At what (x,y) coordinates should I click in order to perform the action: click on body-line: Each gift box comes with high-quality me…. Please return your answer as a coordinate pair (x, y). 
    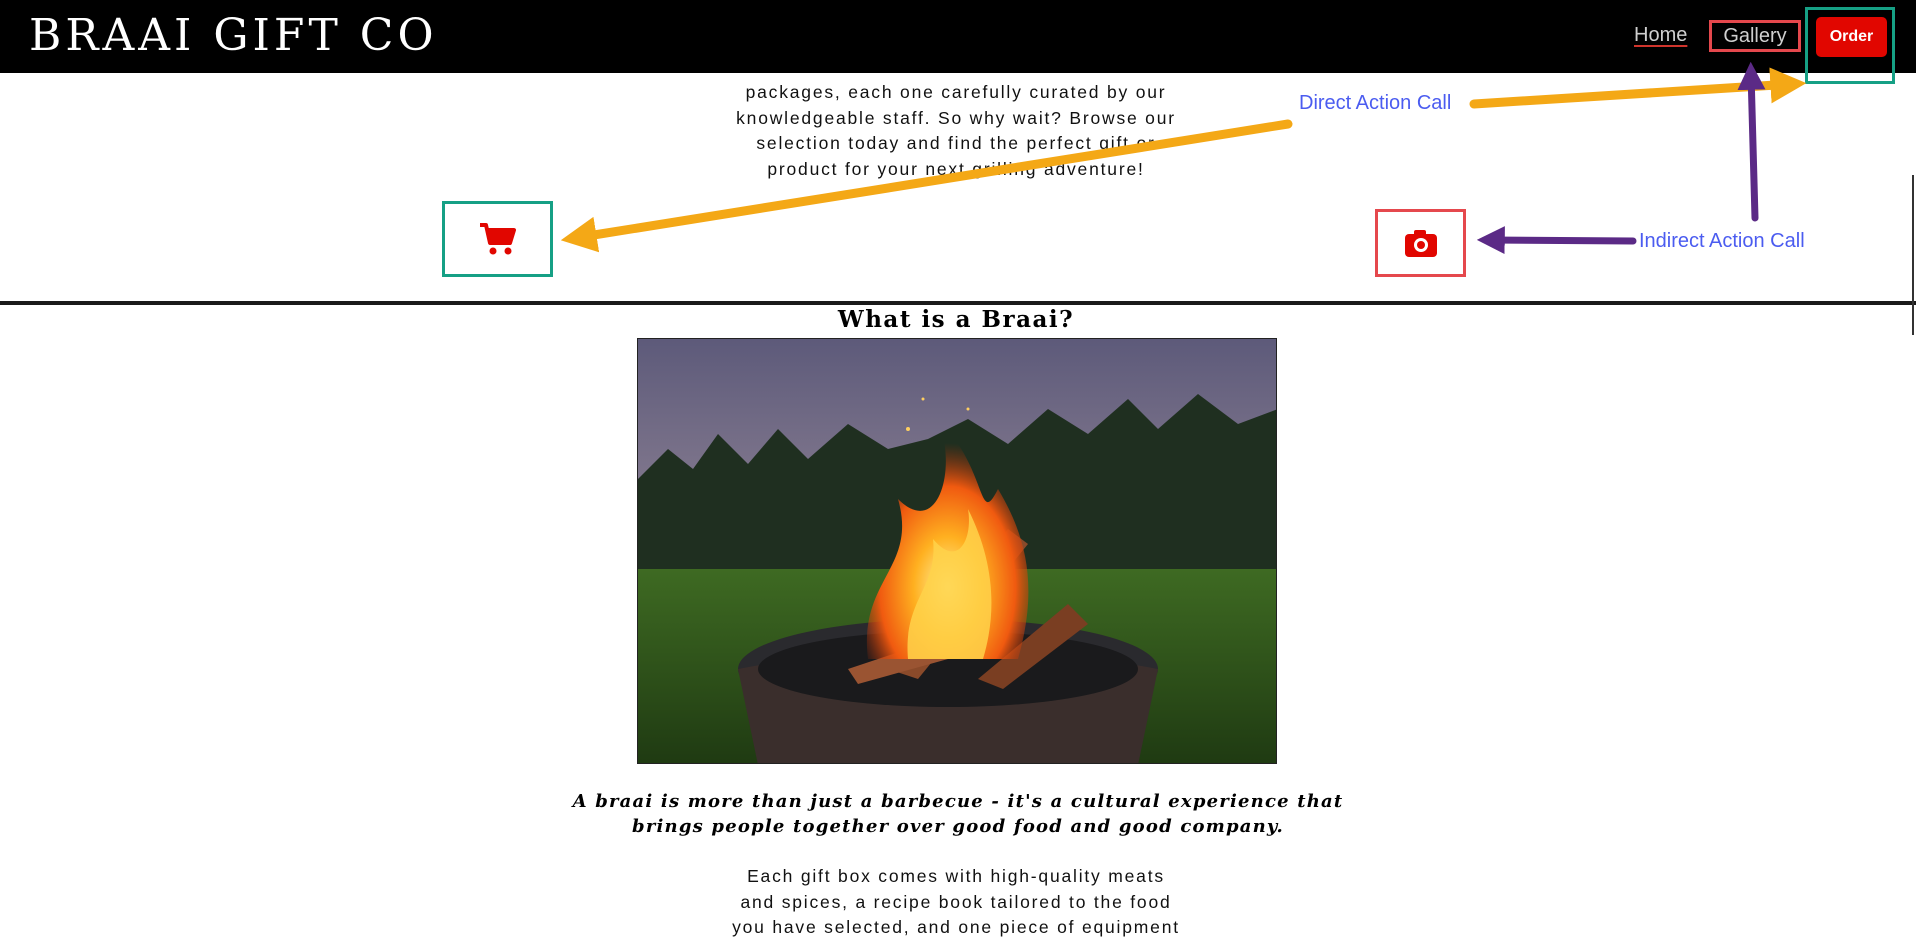
    Looking at the image, I should click on (956, 876).